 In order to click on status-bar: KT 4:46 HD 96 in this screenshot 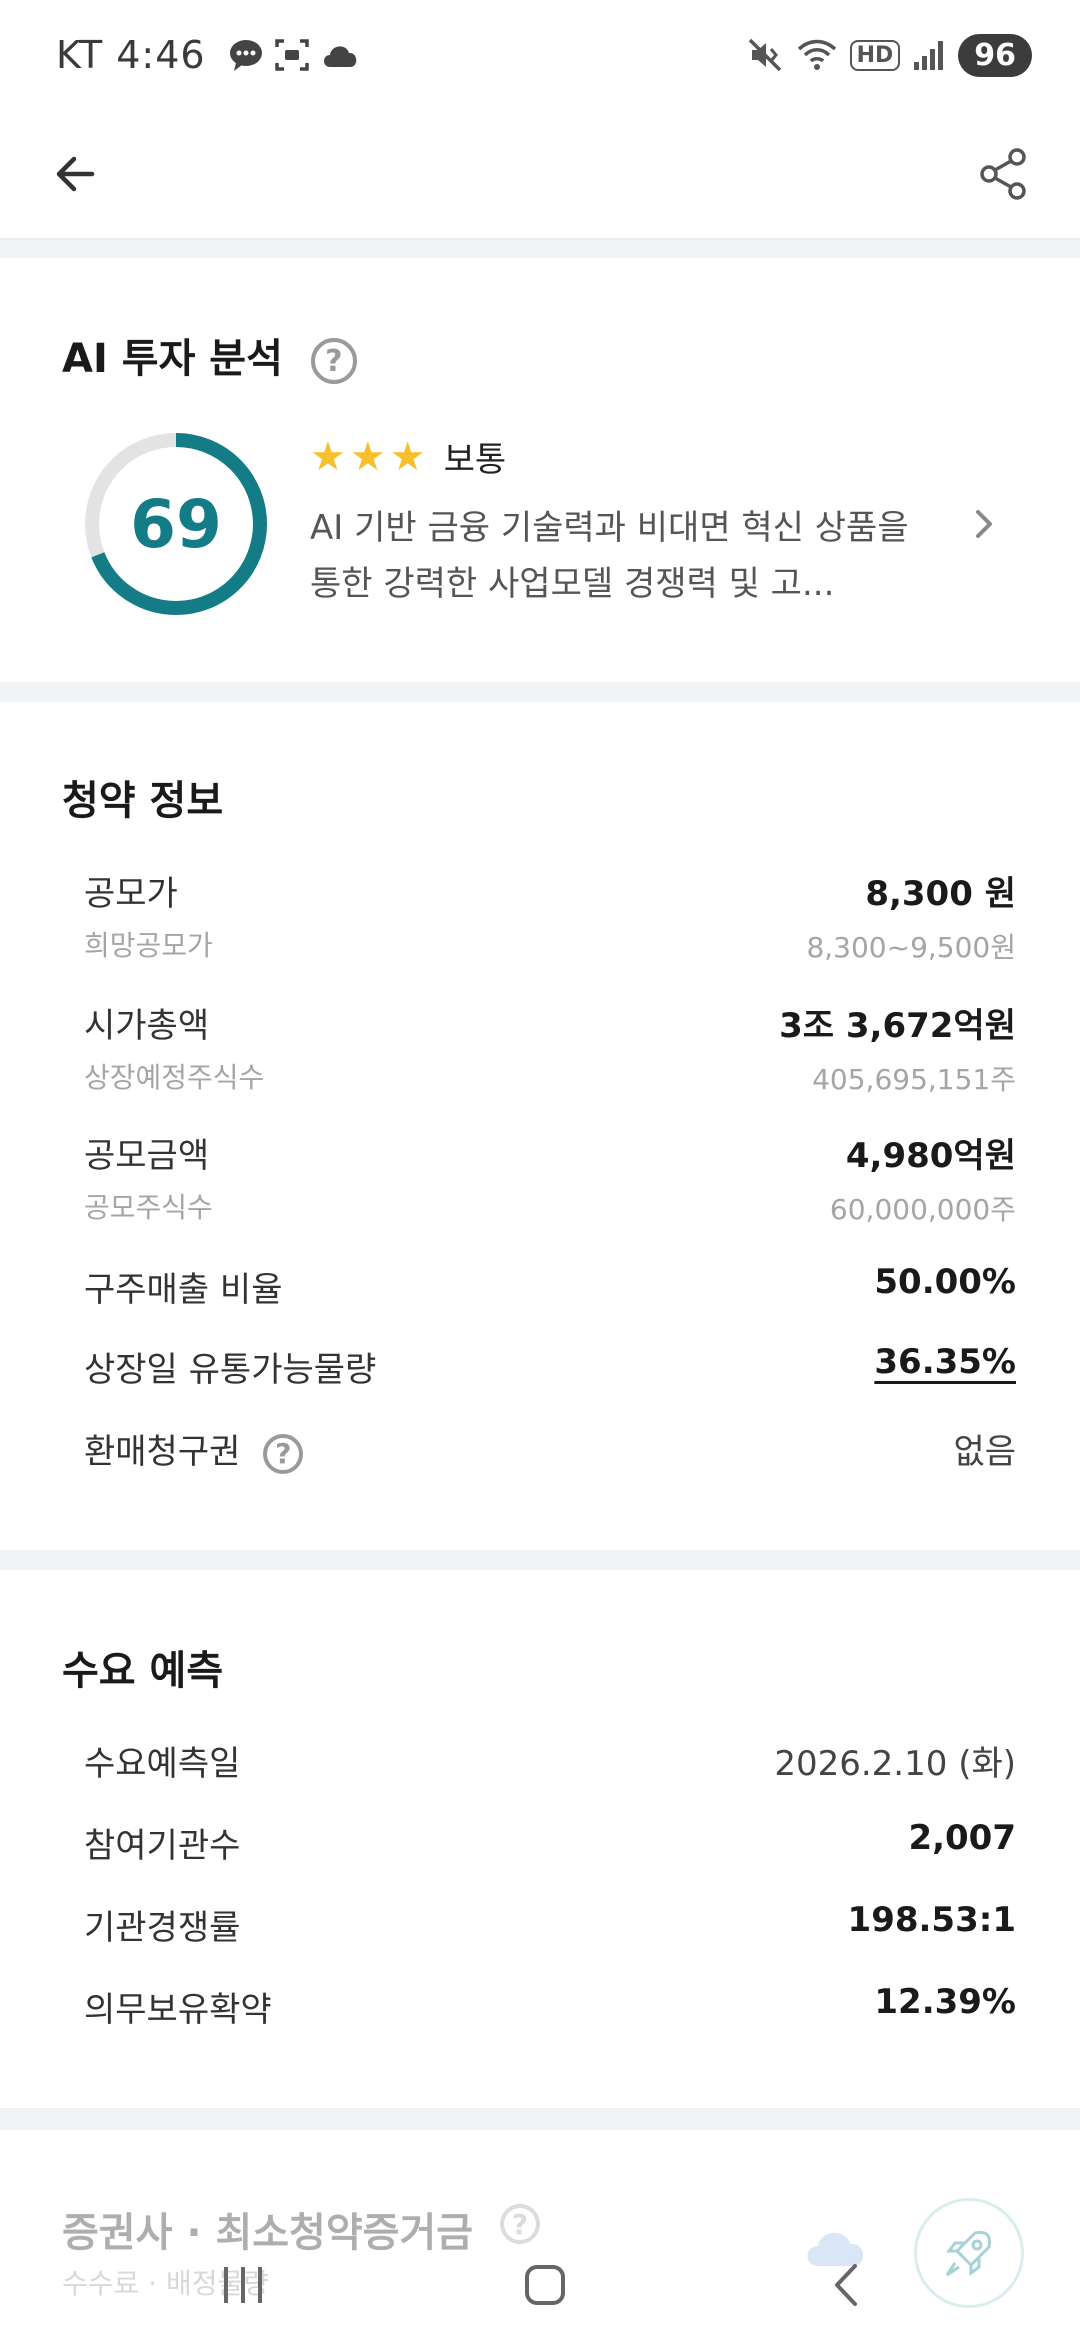, I will do `click(540, 55)`.